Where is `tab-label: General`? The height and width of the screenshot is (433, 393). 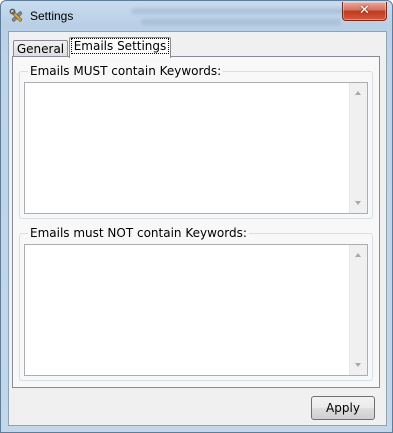 tab-label: General is located at coordinates (40, 49).